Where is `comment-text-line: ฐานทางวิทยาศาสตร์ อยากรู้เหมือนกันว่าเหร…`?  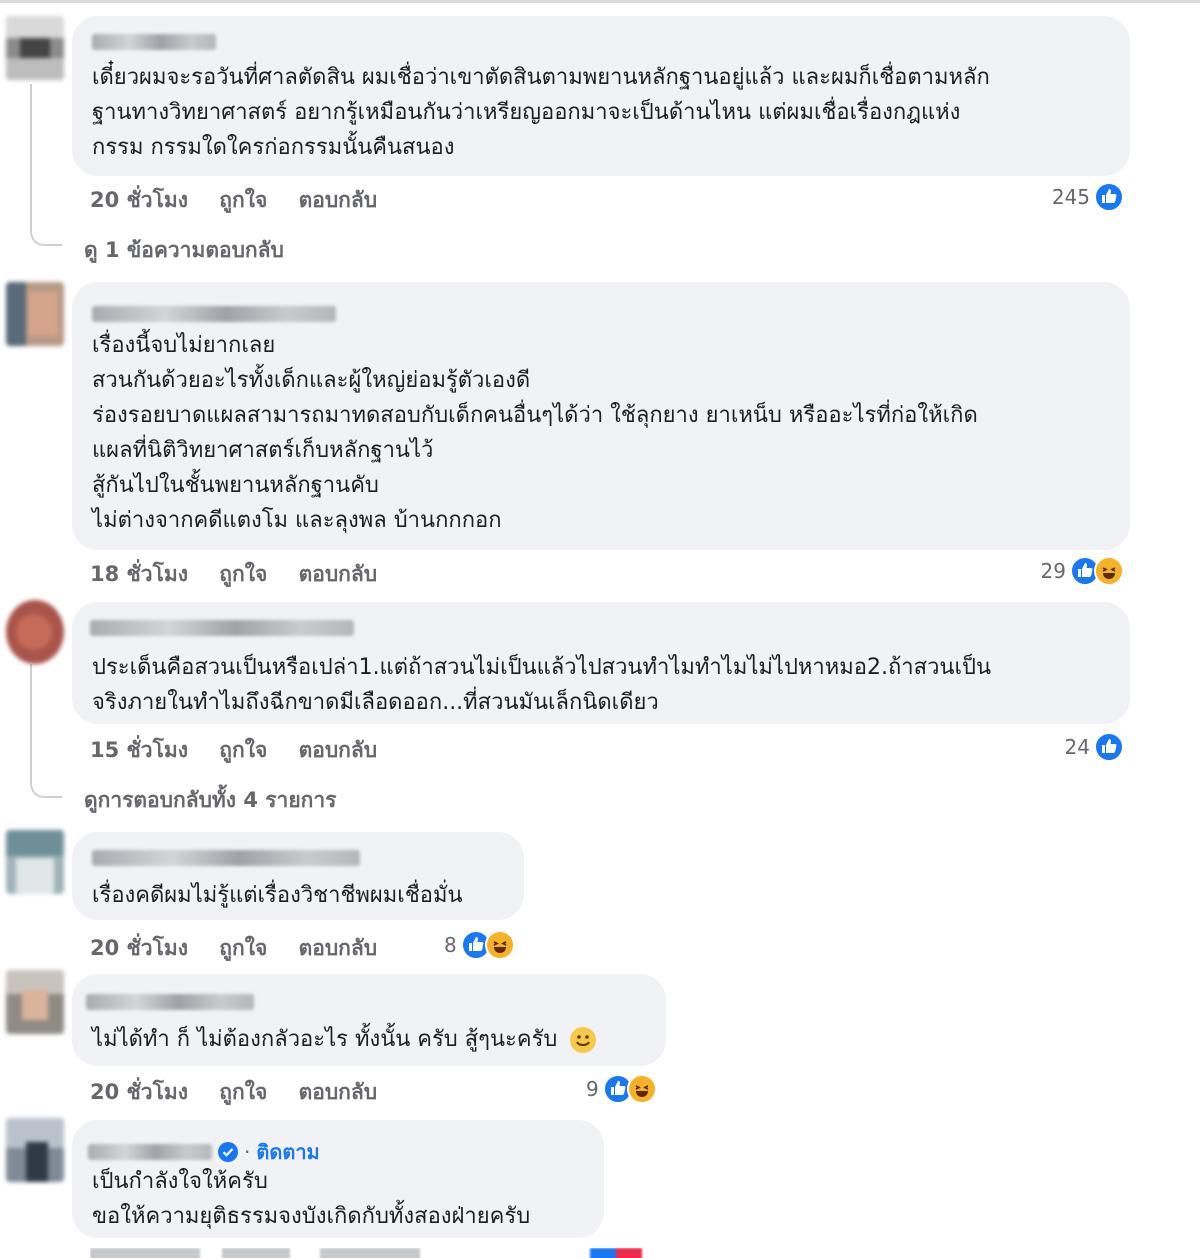 comment-text-line: ฐานทางวิทยาศาสตร์ อยากรู้เหมือนกันว่าเหร… is located at coordinates (526, 112).